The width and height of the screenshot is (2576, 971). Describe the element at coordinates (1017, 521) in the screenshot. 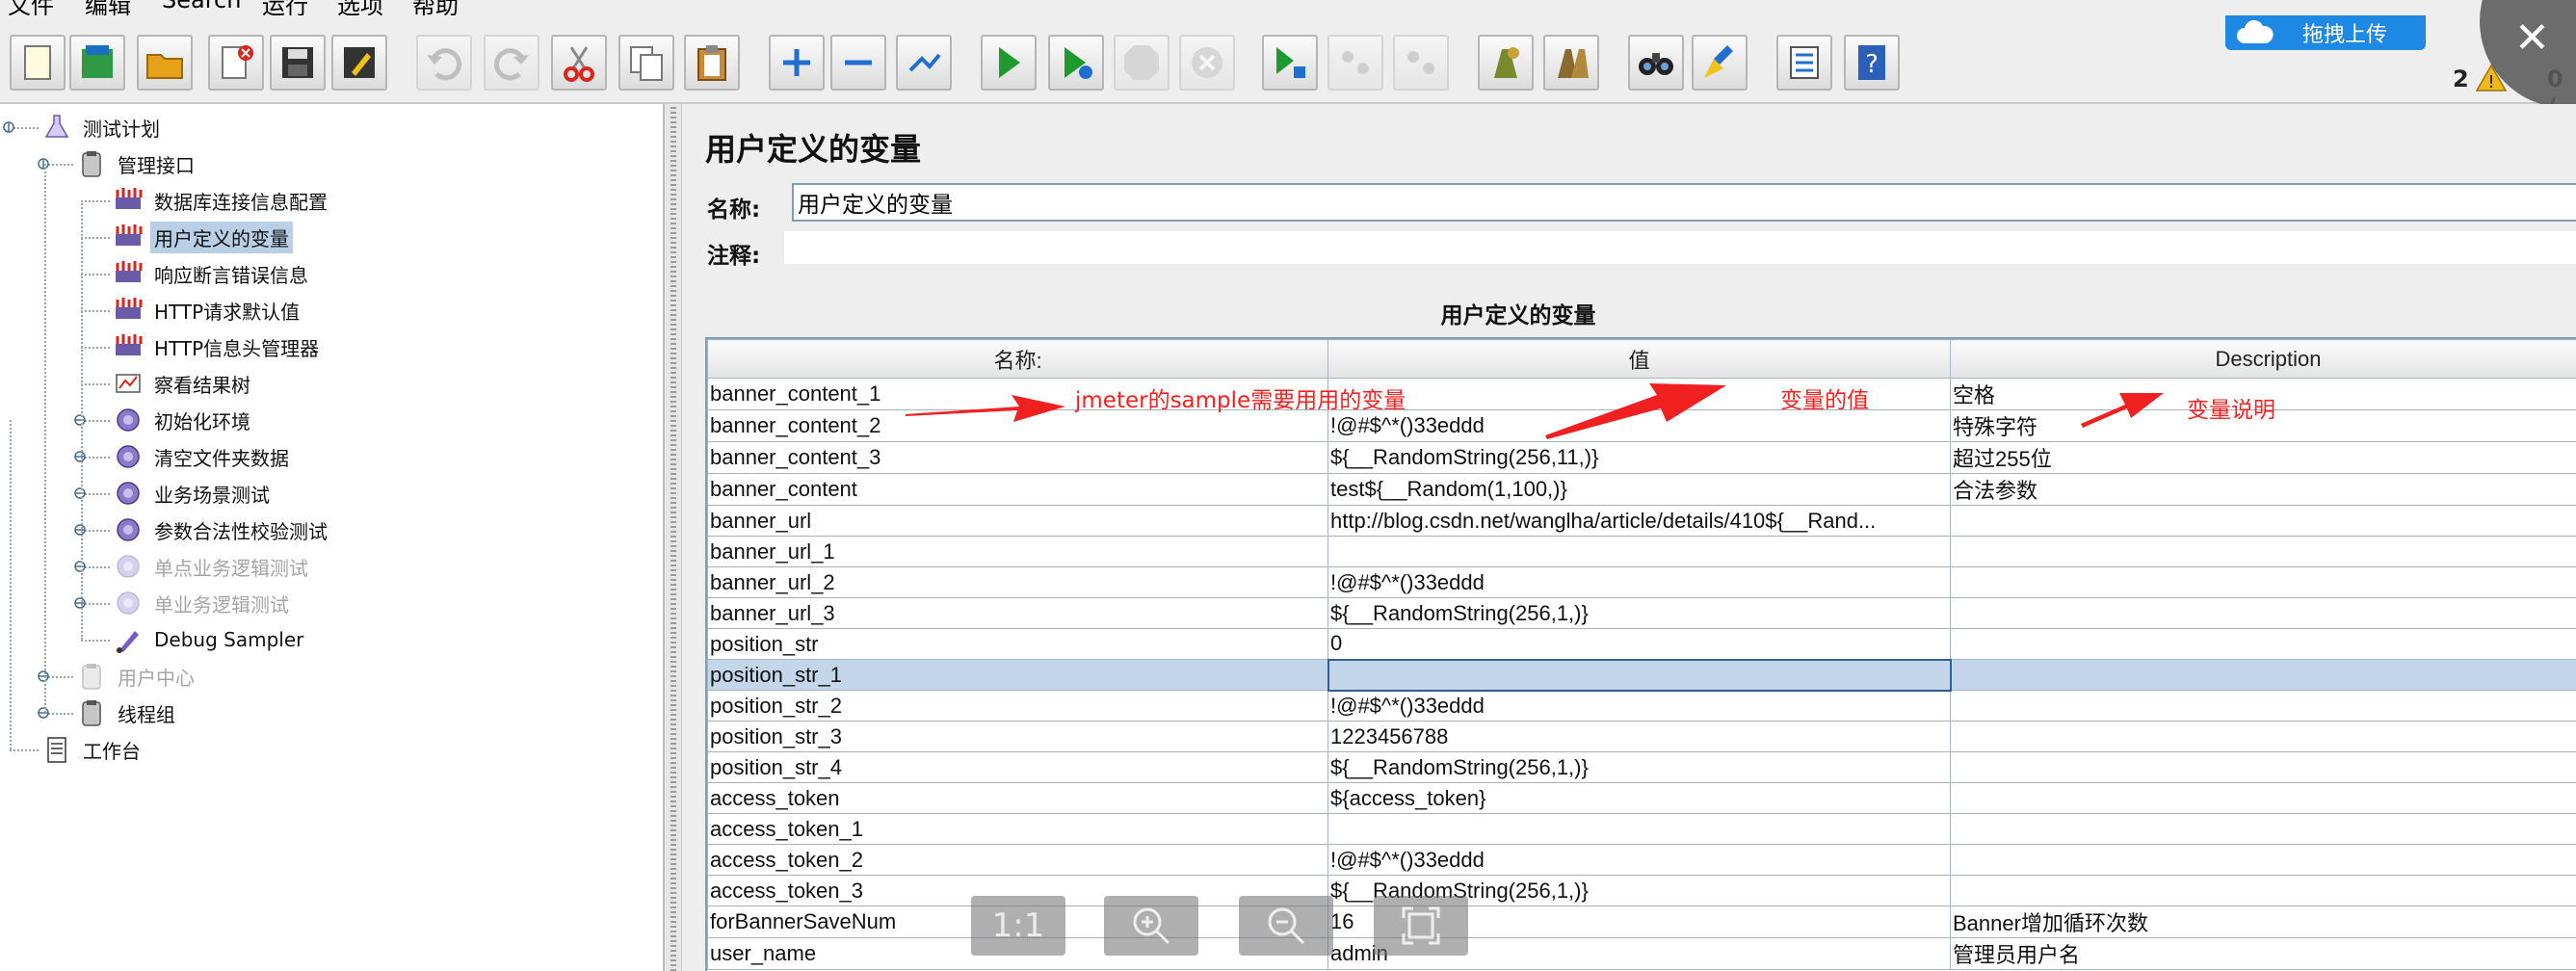

I see `cell-name: banner_url` at that location.